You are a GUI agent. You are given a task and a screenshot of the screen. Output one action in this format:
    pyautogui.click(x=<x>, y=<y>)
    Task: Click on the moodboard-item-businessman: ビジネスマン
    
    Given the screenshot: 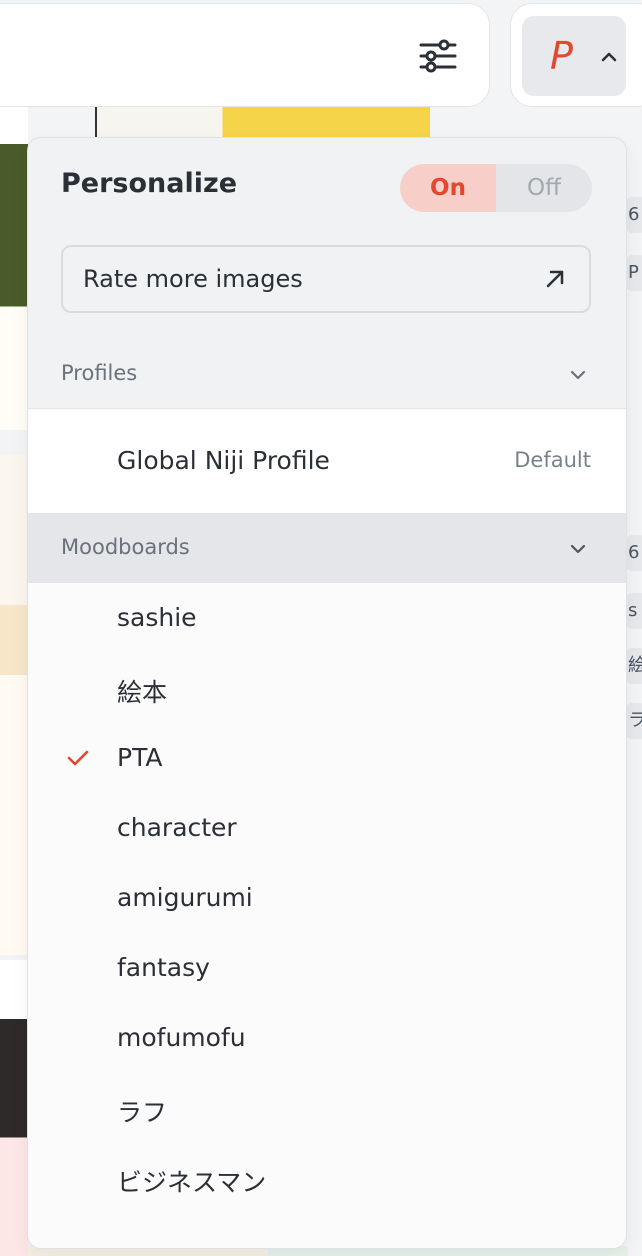 What is the action you would take?
    pyautogui.click(x=327, y=1179)
    